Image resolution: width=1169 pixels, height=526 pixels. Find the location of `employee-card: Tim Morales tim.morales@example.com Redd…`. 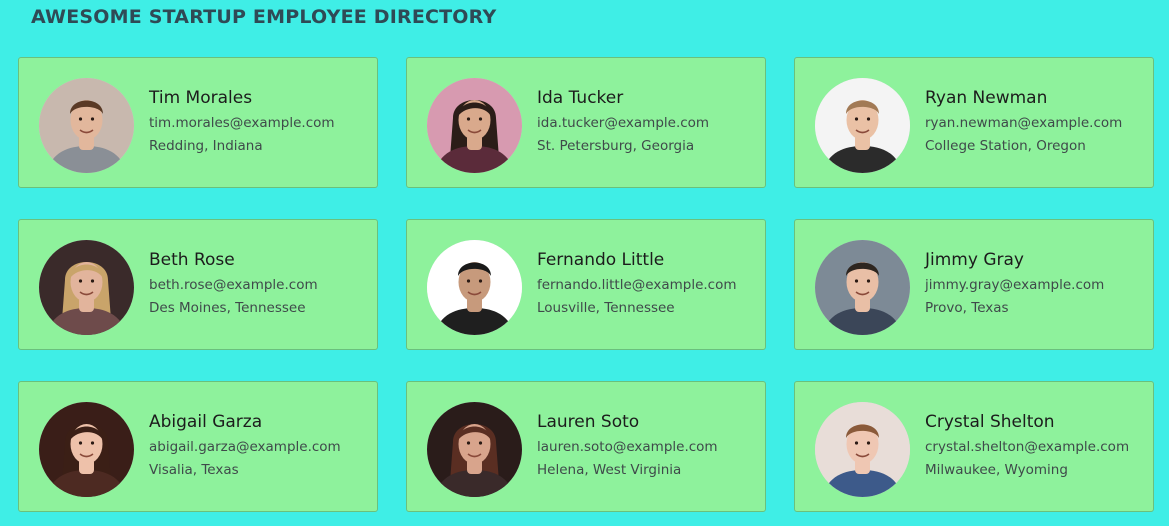

employee-card: Tim Morales tim.morales@example.com Redd… is located at coordinates (198, 122).